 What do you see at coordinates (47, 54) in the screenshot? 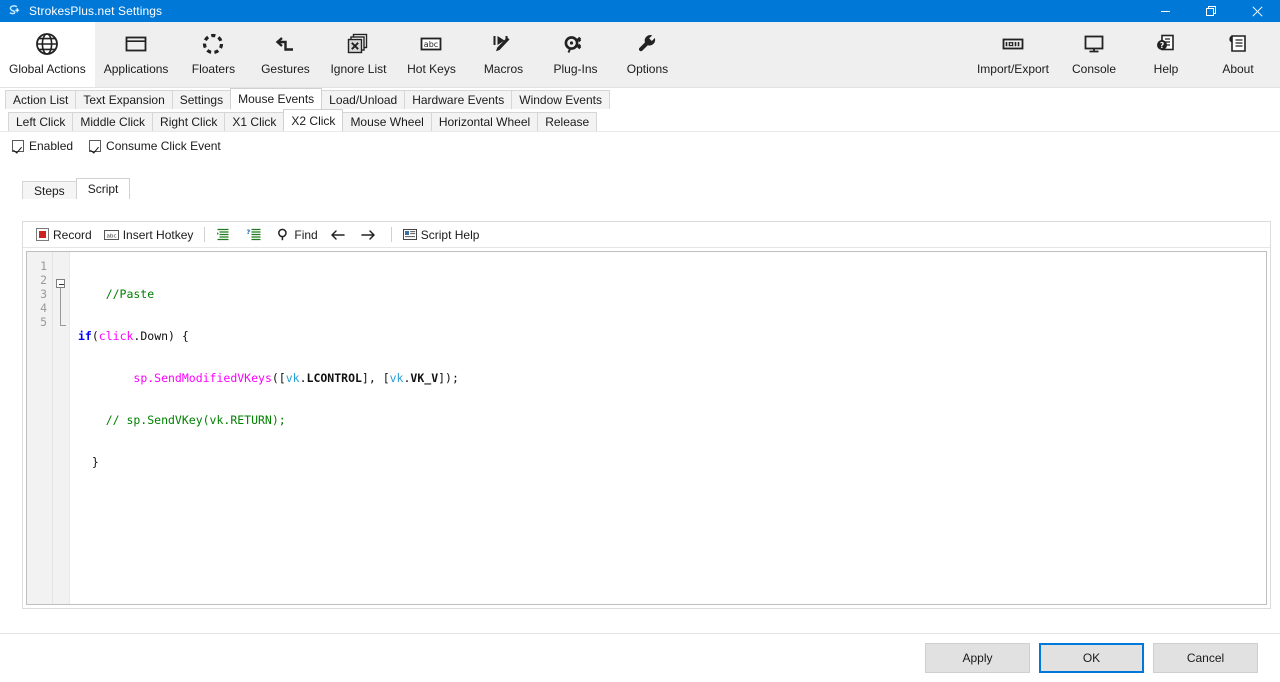
I see `ribbon-global-actions: Global Actions` at bounding box center [47, 54].